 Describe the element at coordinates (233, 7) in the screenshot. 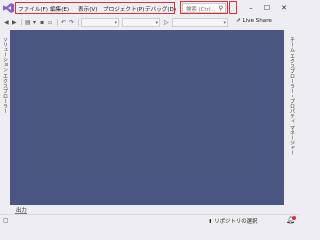

I see `extra-highlight-box` at that location.